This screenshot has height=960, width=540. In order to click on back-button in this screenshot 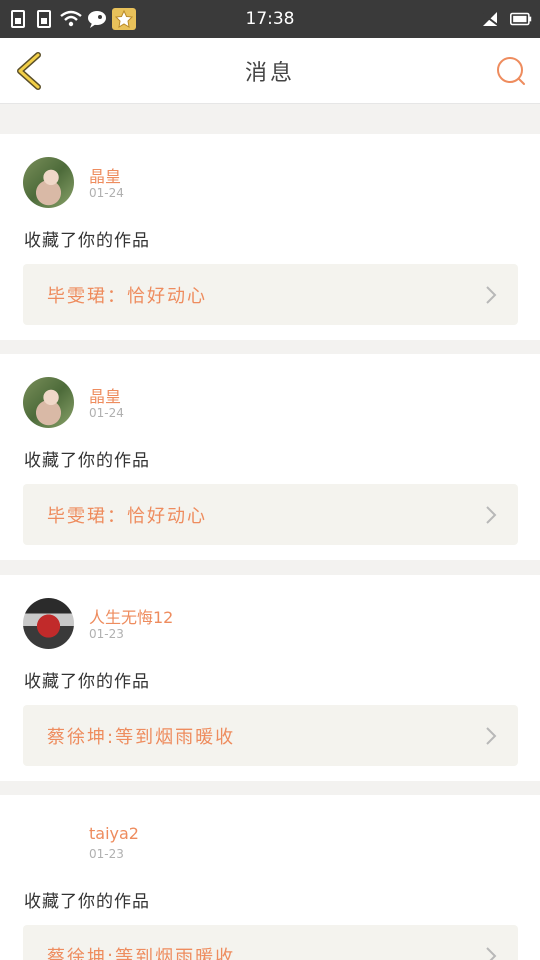, I will do `click(29, 71)`.